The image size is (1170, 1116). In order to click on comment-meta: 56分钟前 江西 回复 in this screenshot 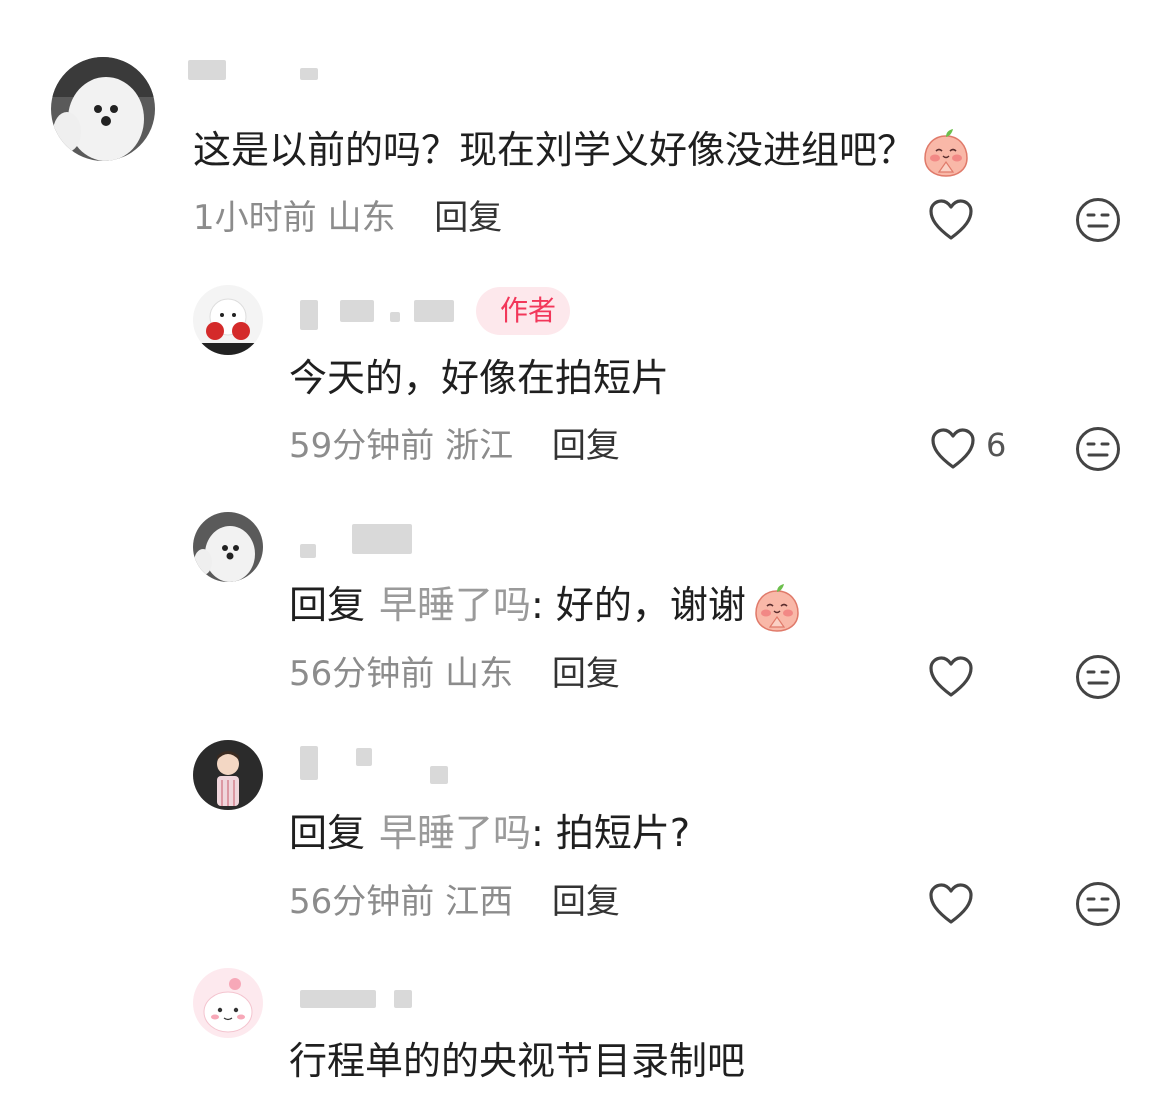, I will do `click(454, 902)`.